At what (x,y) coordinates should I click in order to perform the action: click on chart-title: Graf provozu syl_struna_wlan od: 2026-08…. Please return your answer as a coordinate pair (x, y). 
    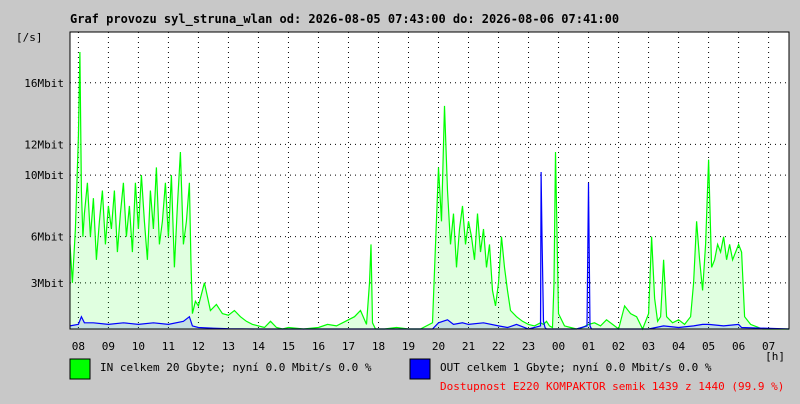
    Looking at the image, I should click on (344, 19).